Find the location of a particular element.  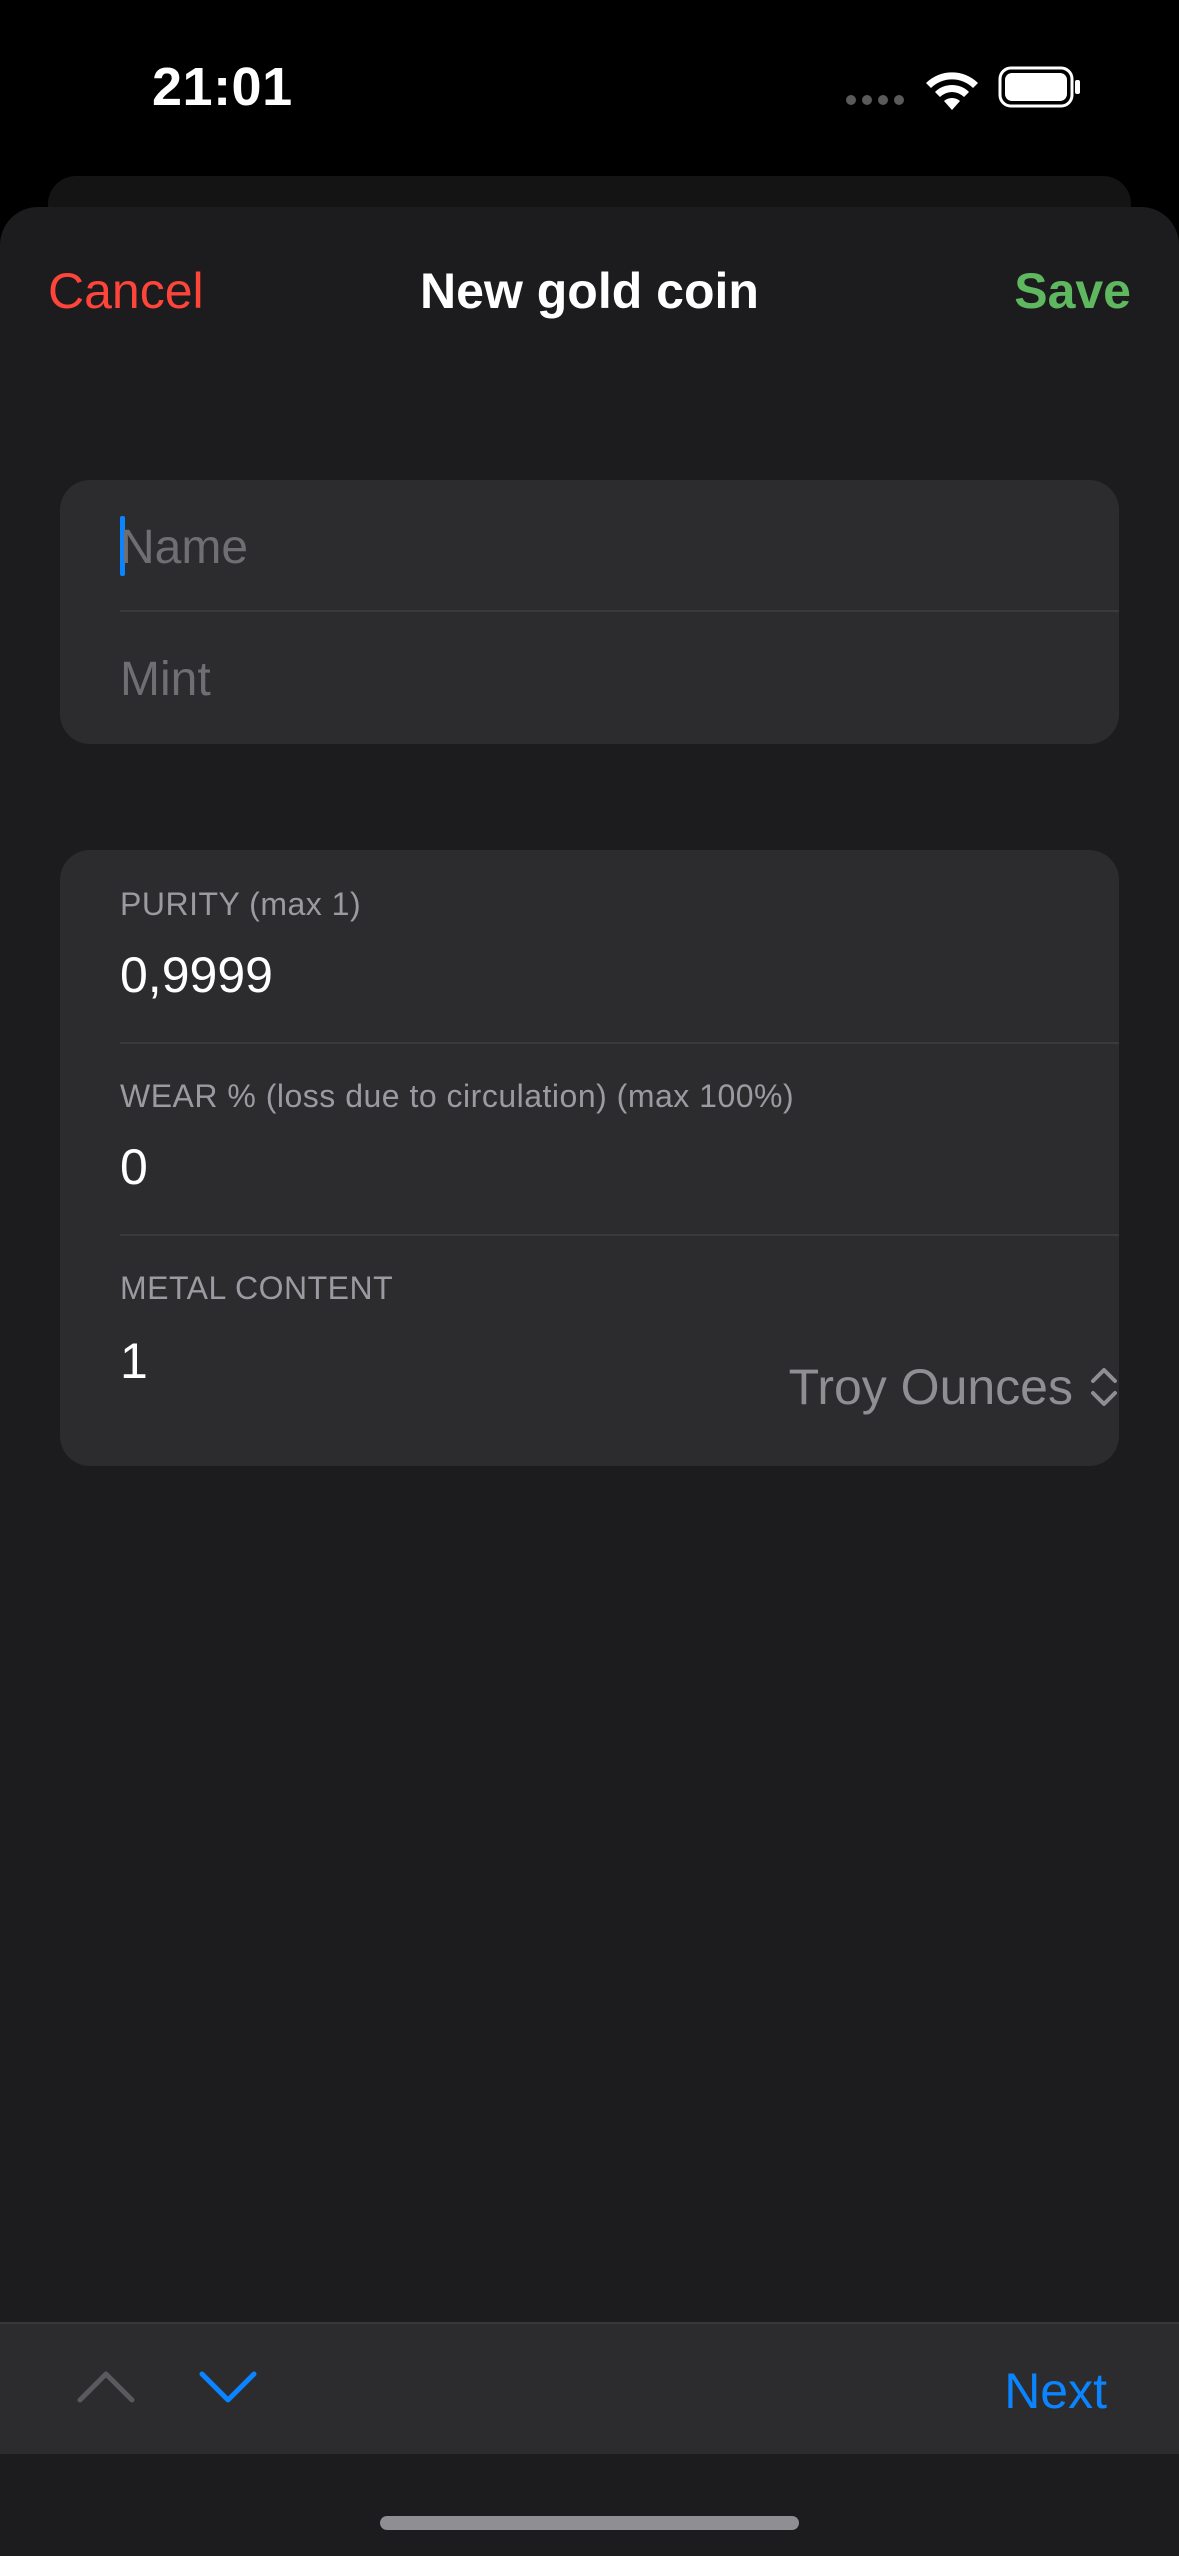

identity-form-group: Name Mint is located at coordinates (589, 612).